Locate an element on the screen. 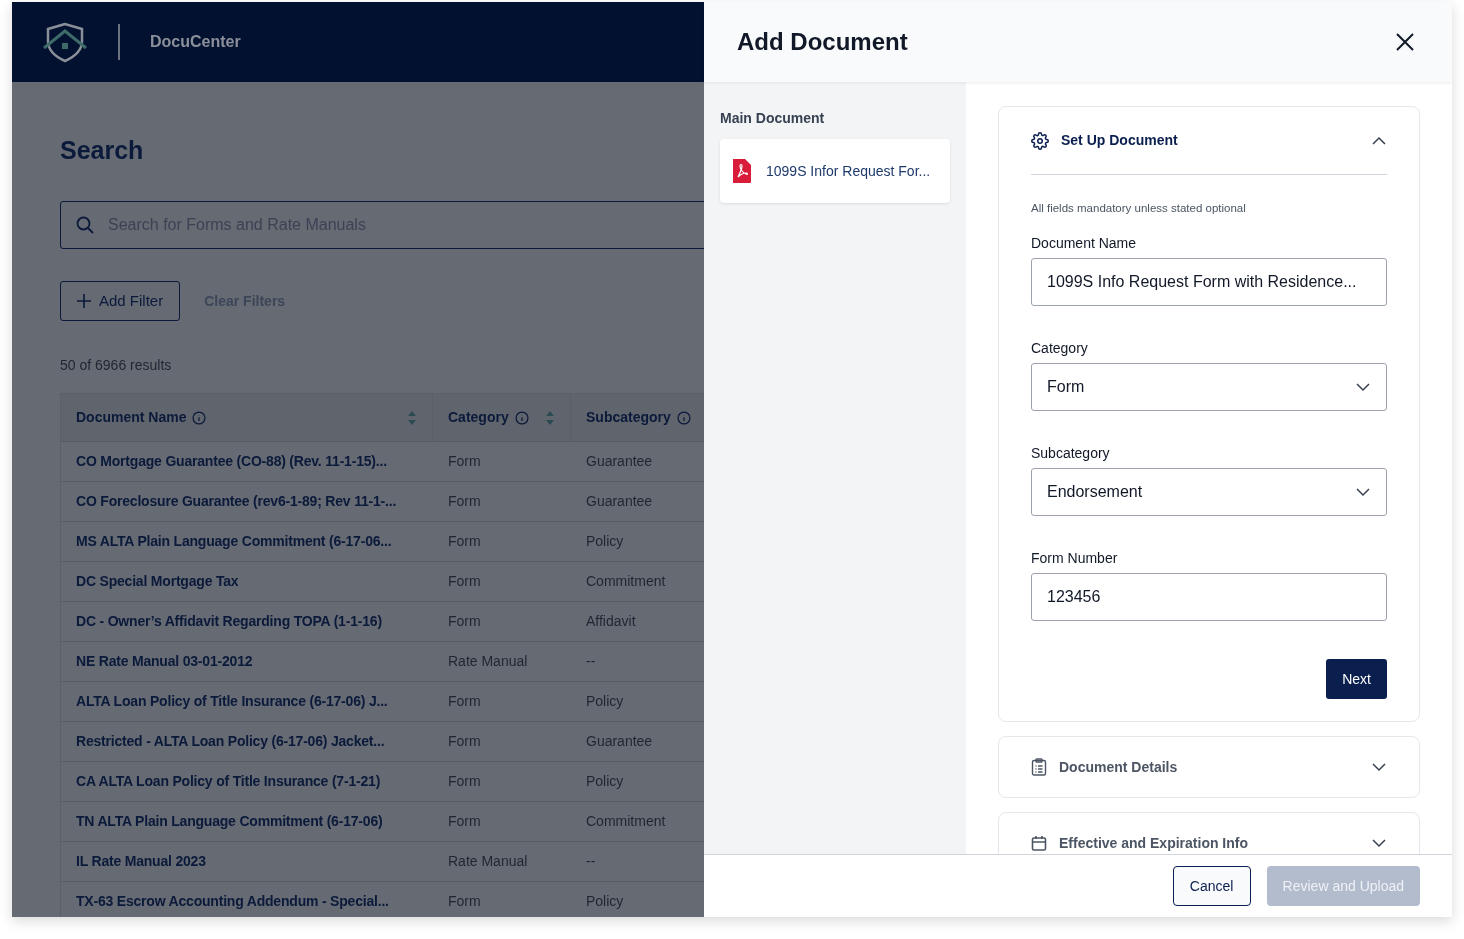 This screenshot has height=939, width=1464. section-title: Set Up Document is located at coordinates (1120, 140).